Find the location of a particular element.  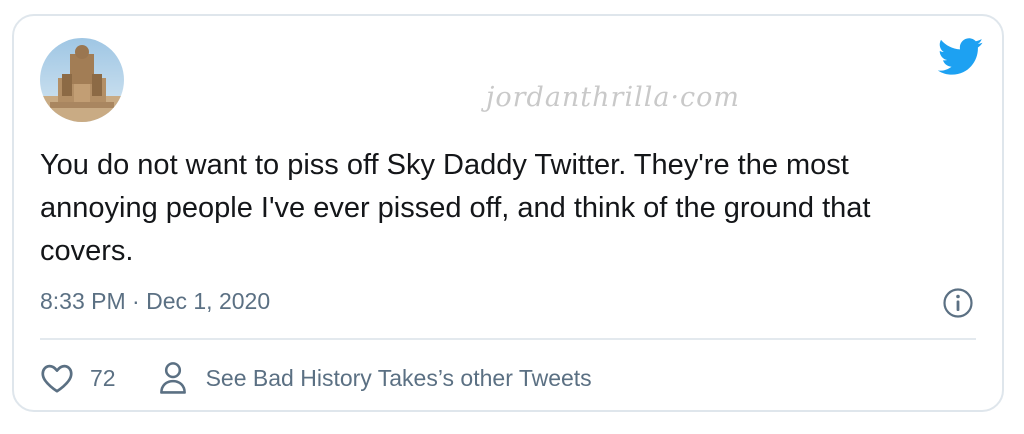

divider is located at coordinates (508, 339).